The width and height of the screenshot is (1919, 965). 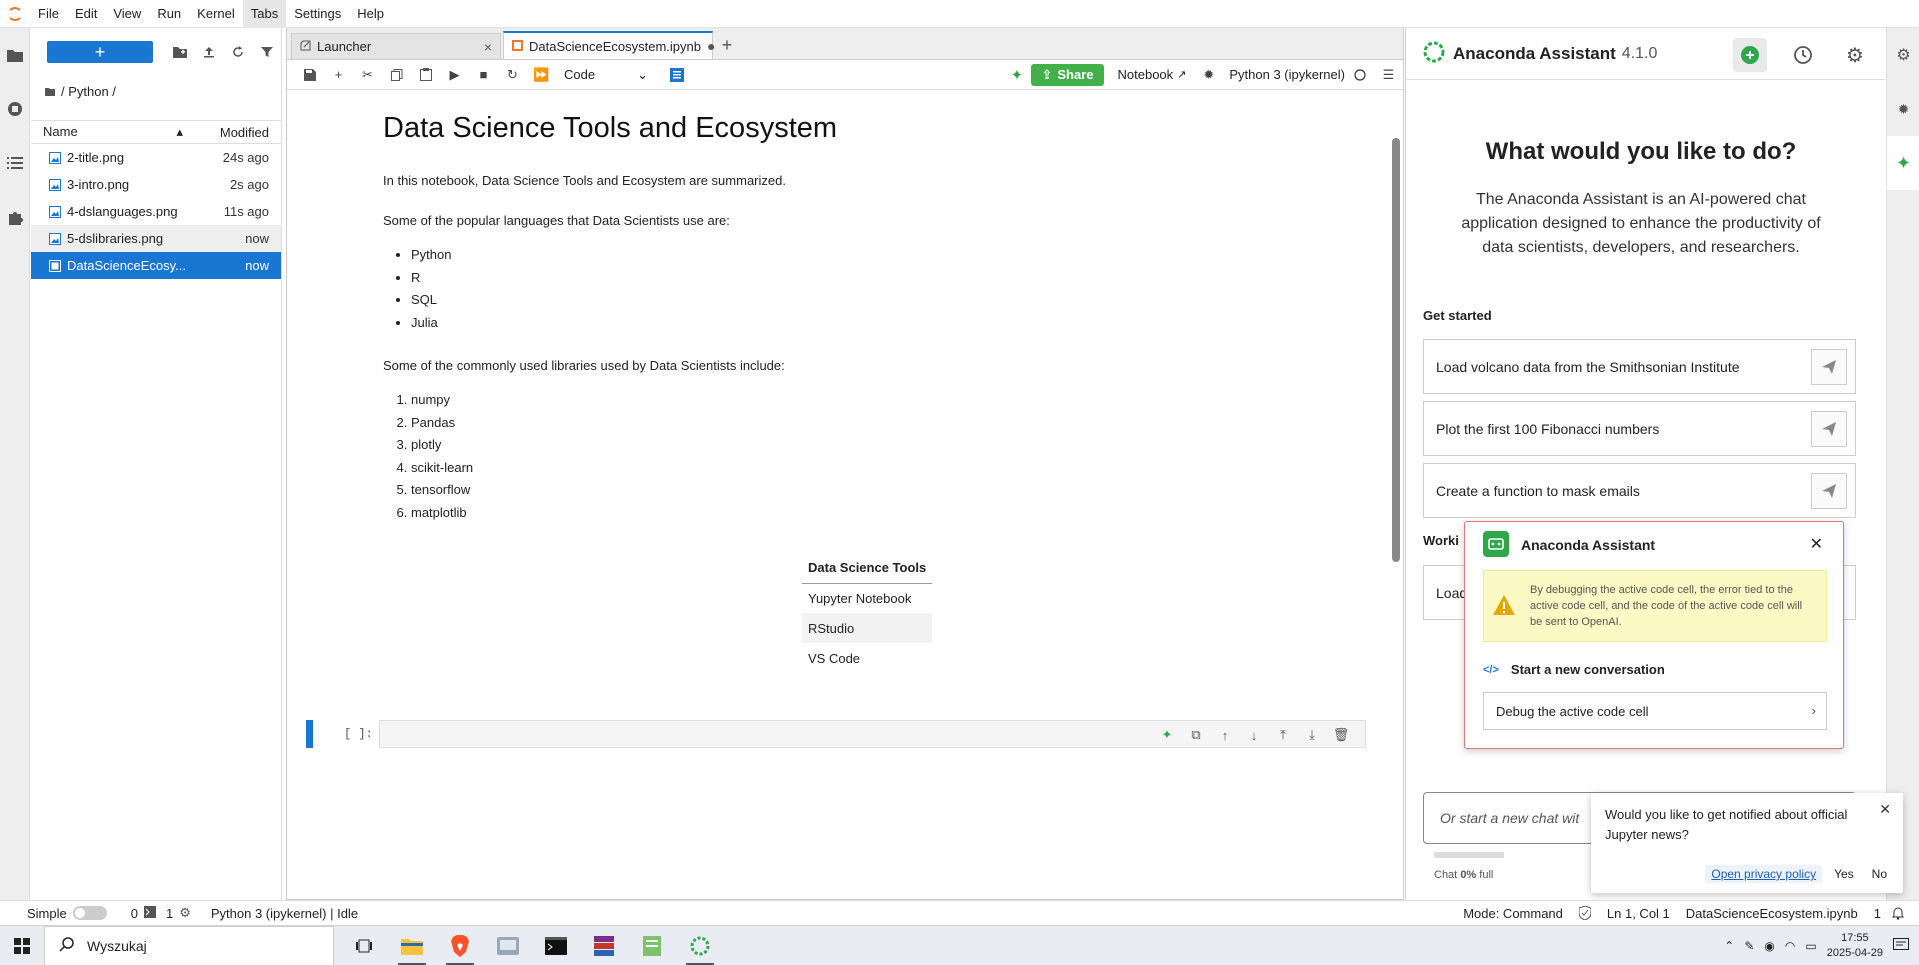 What do you see at coordinates (370, 14) in the screenshot?
I see `menu-help: Help` at bounding box center [370, 14].